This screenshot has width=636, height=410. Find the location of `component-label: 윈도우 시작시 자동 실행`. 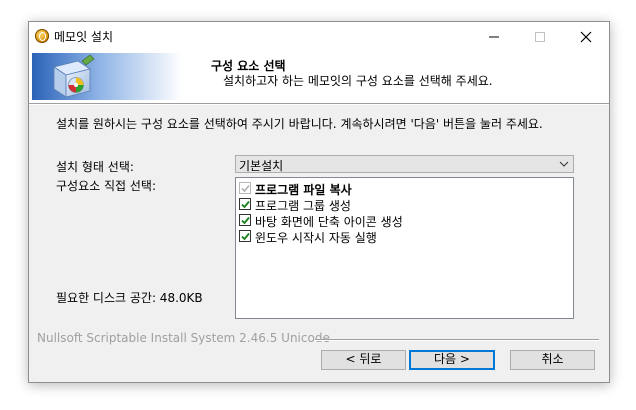

component-label: 윈도우 시작시 자동 실행 is located at coordinates (316, 238).